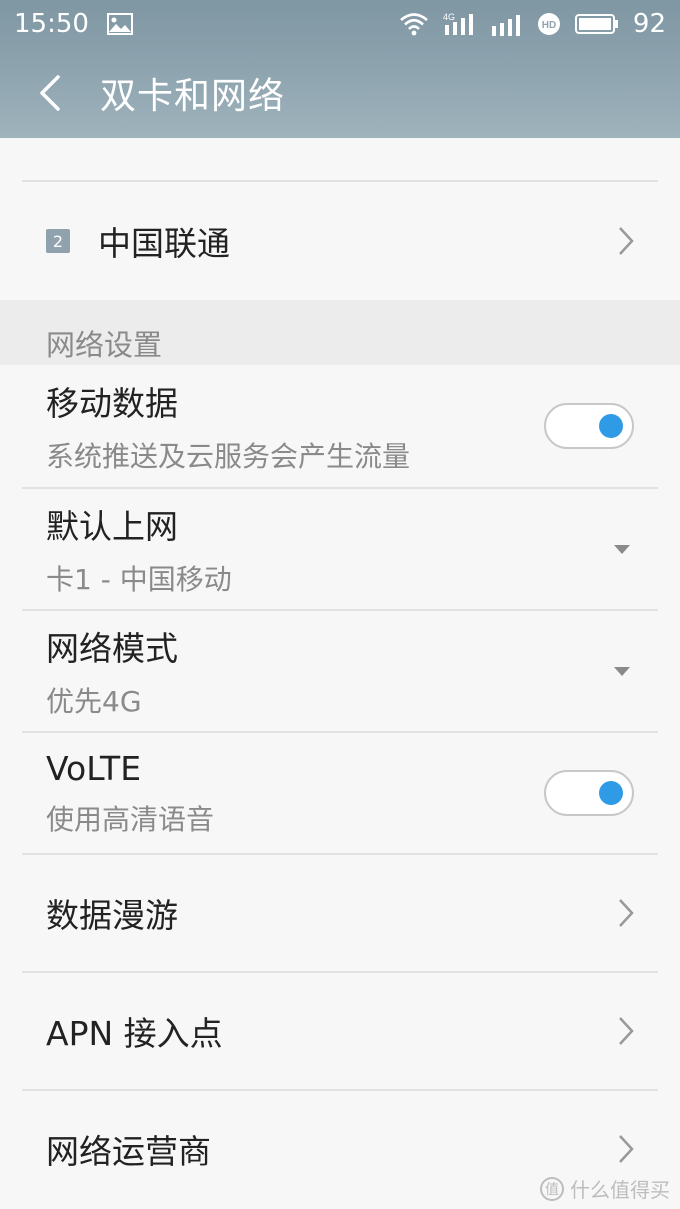  I want to click on default-network-value: 卡1 - 中国移动, so click(139, 579).